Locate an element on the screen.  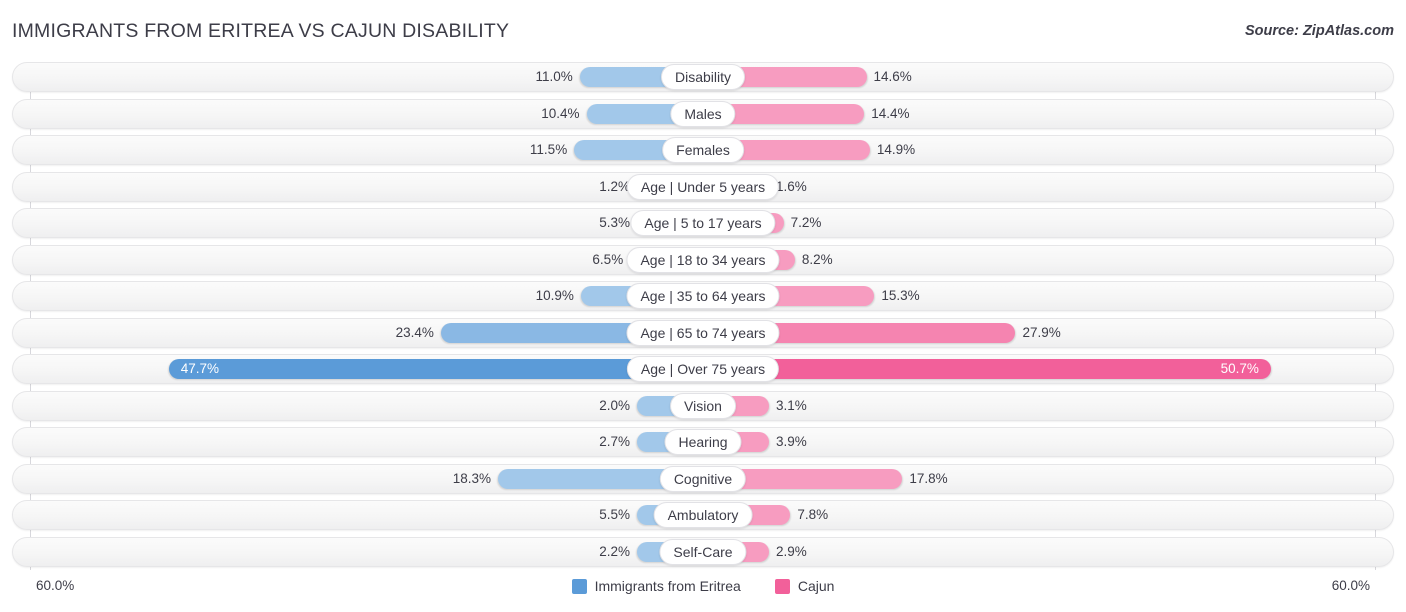
category-label: Age | 5 to 17 years is located at coordinates (703, 223).